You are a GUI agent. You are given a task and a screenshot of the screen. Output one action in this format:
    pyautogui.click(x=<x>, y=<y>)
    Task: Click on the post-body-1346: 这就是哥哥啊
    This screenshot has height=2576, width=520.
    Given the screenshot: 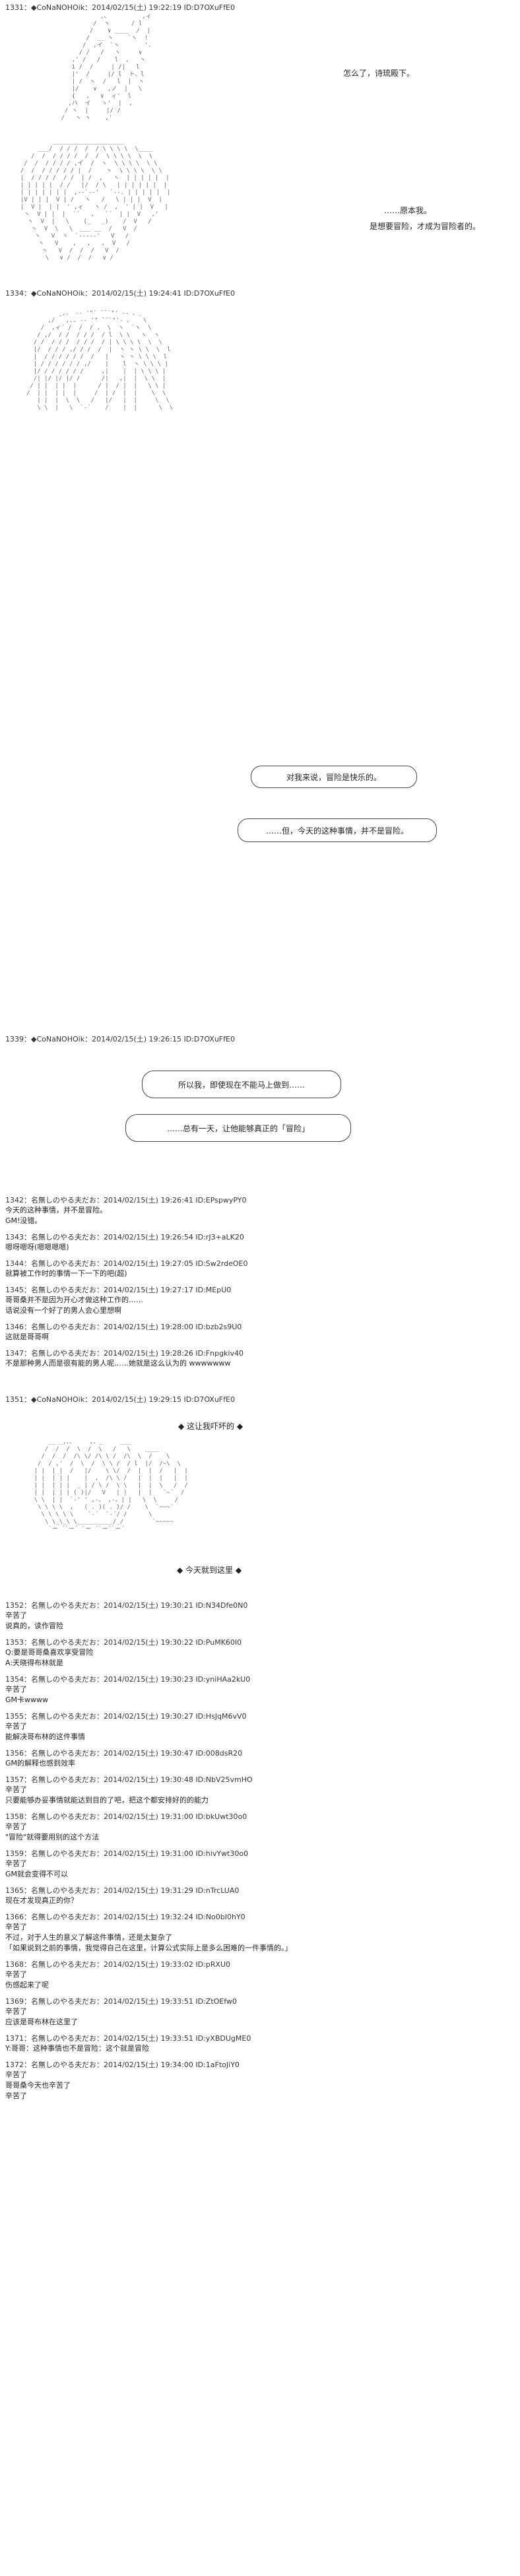 What is the action you would take?
    pyautogui.click(x=27, y=1337)
    